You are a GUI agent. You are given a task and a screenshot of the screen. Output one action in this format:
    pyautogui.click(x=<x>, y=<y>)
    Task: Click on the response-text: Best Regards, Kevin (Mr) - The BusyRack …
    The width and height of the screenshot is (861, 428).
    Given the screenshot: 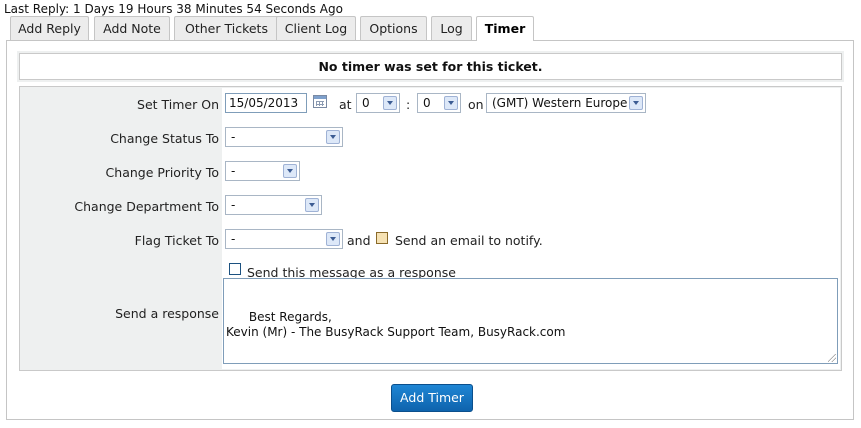 What is the action you would take?
    pyautogui.click(x=396, y=324)
    